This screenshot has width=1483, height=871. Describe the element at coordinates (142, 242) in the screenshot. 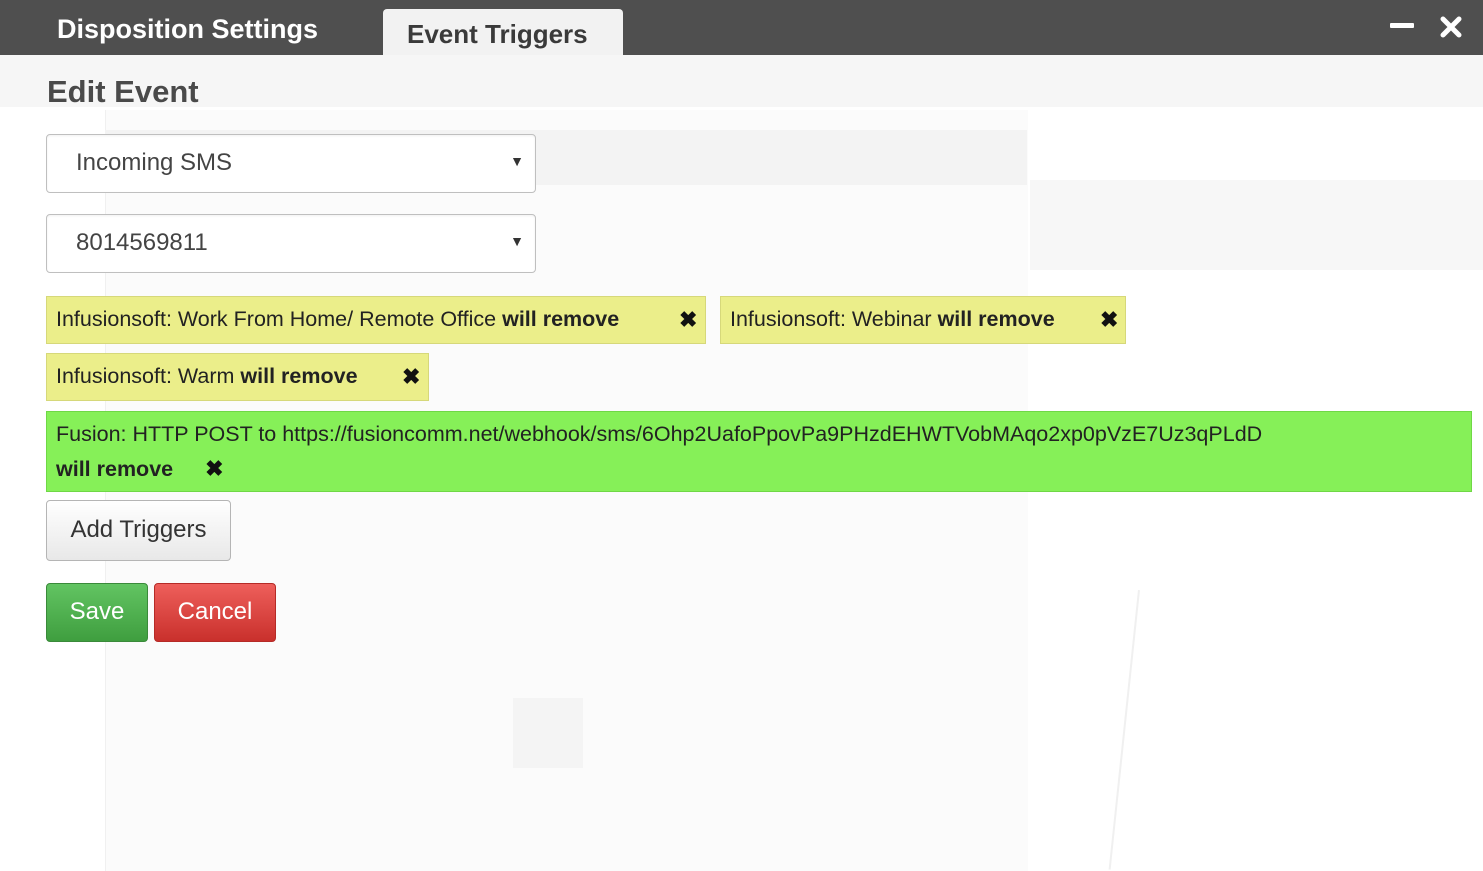

I see `phone-number-value: 8014569811` at that location.